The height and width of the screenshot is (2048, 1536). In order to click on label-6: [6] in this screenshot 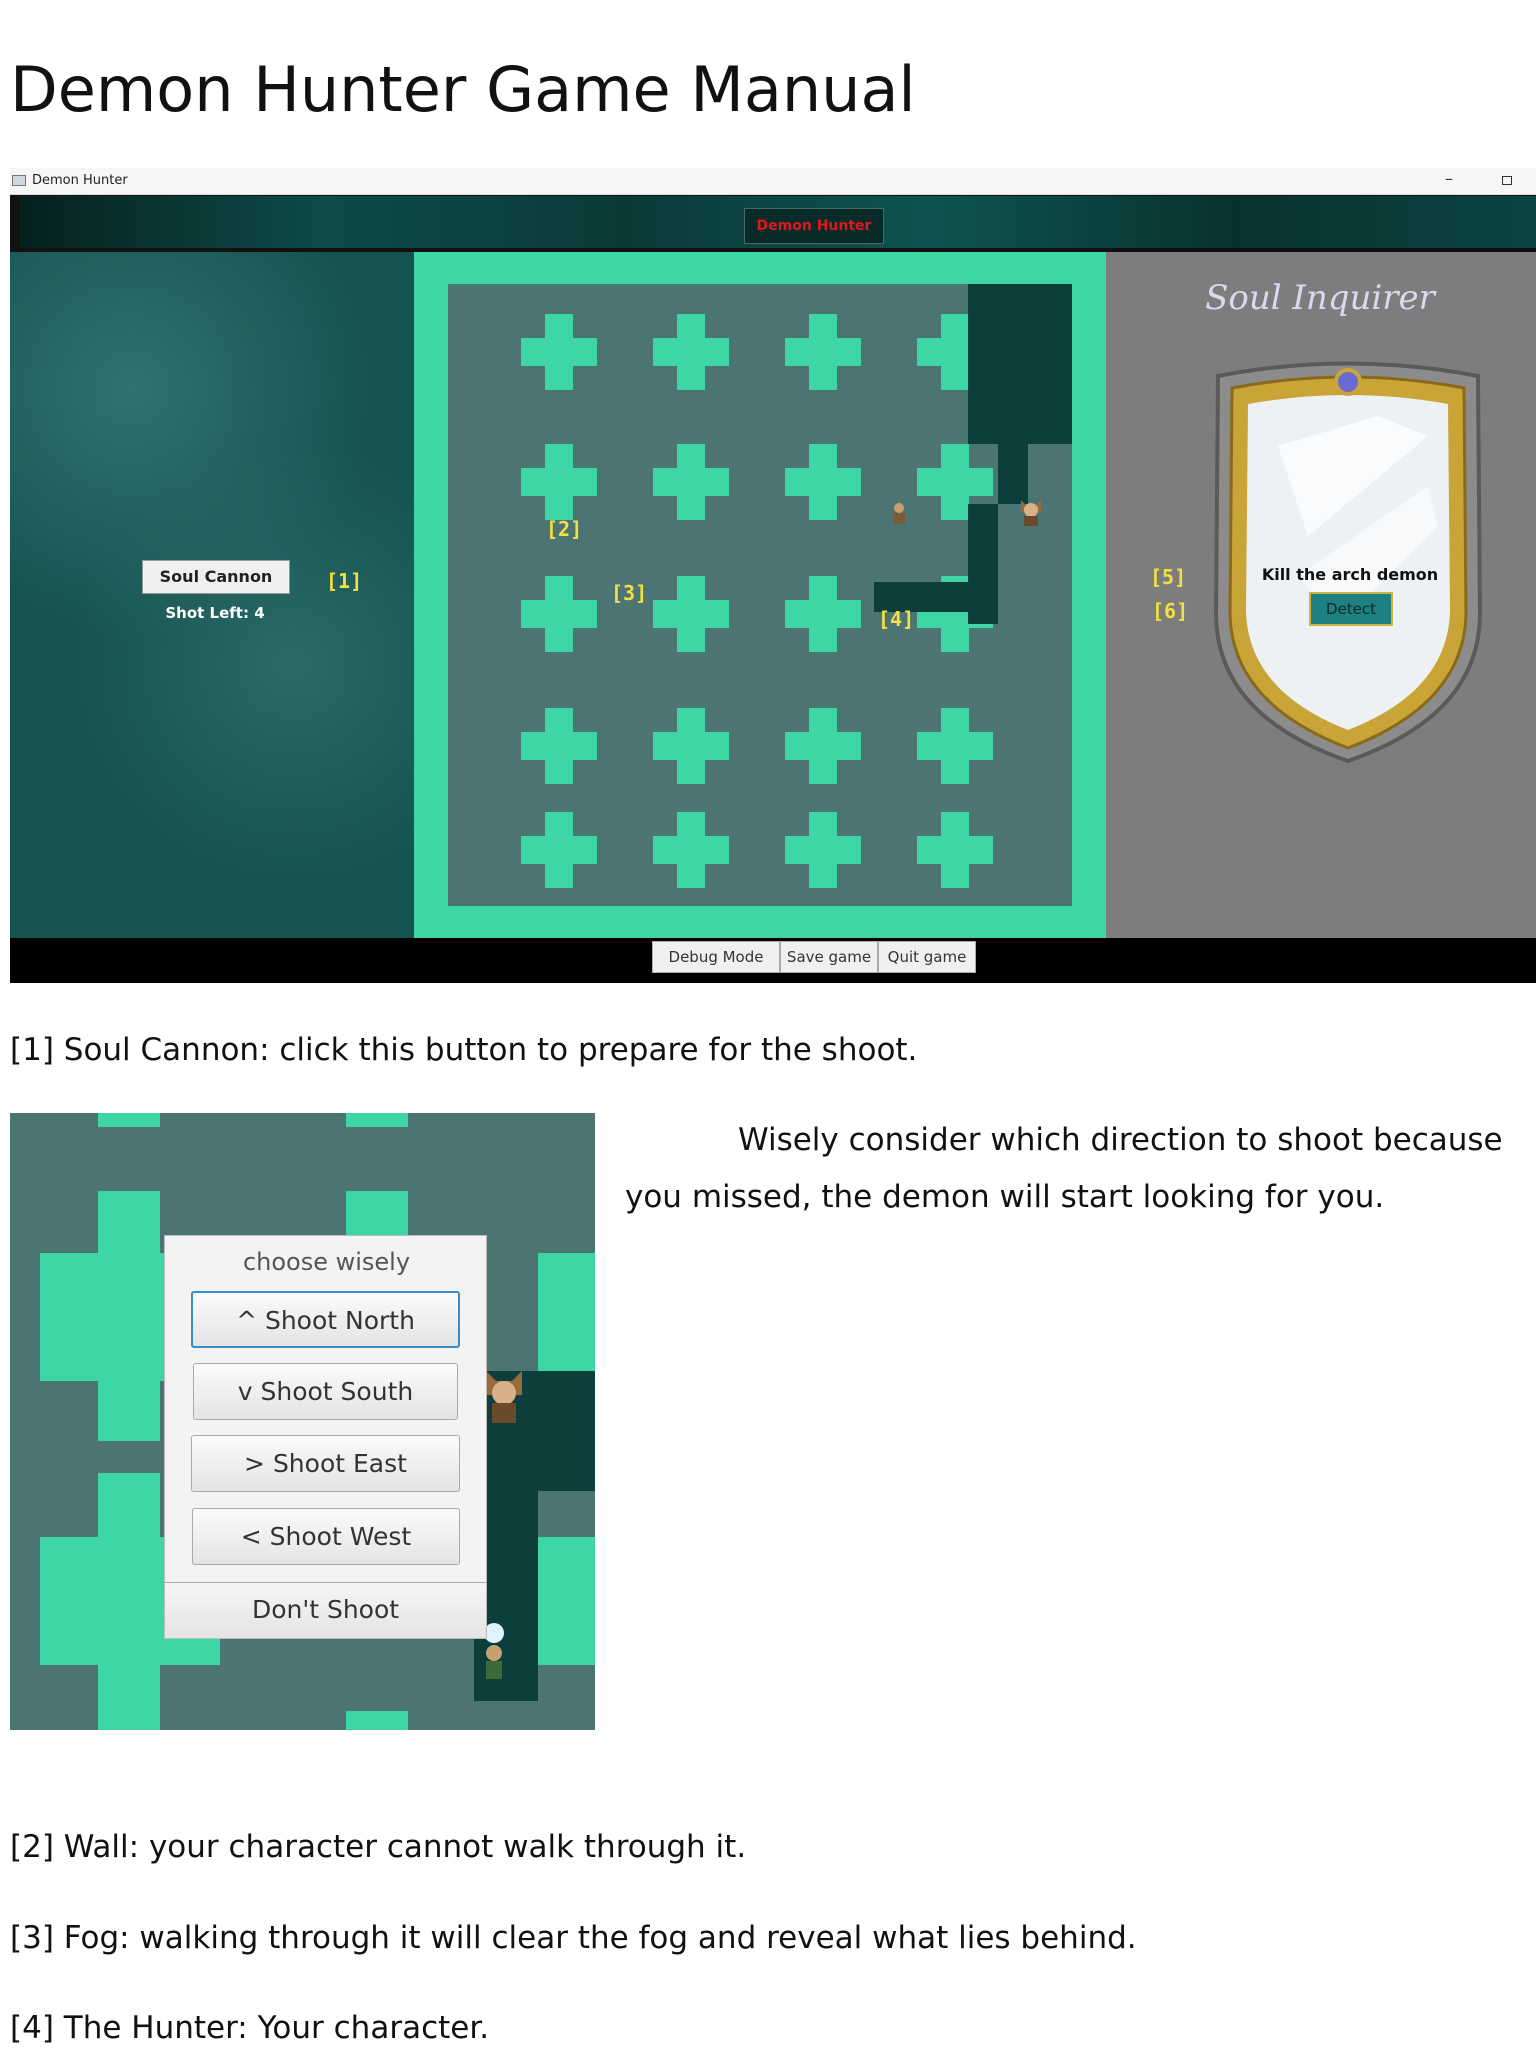, I will do `click(1170, 611)`.